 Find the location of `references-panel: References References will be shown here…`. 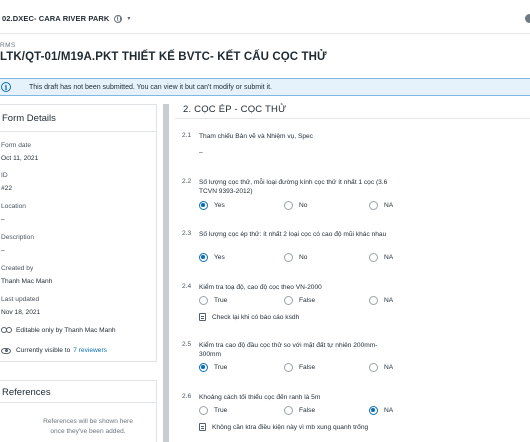

references-panel: References References will be shown here… is located at coordinates (78, 411).